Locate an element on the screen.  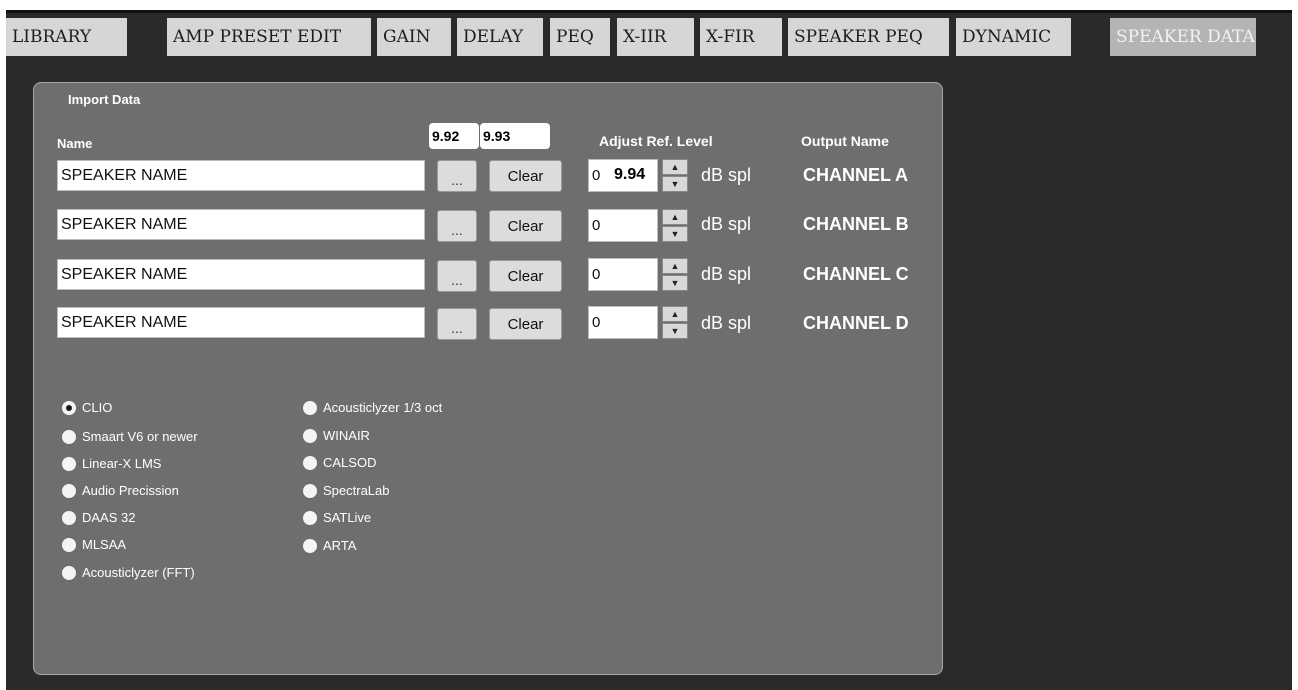
clear-button-d: Clear is located at coordinates (525, 324).